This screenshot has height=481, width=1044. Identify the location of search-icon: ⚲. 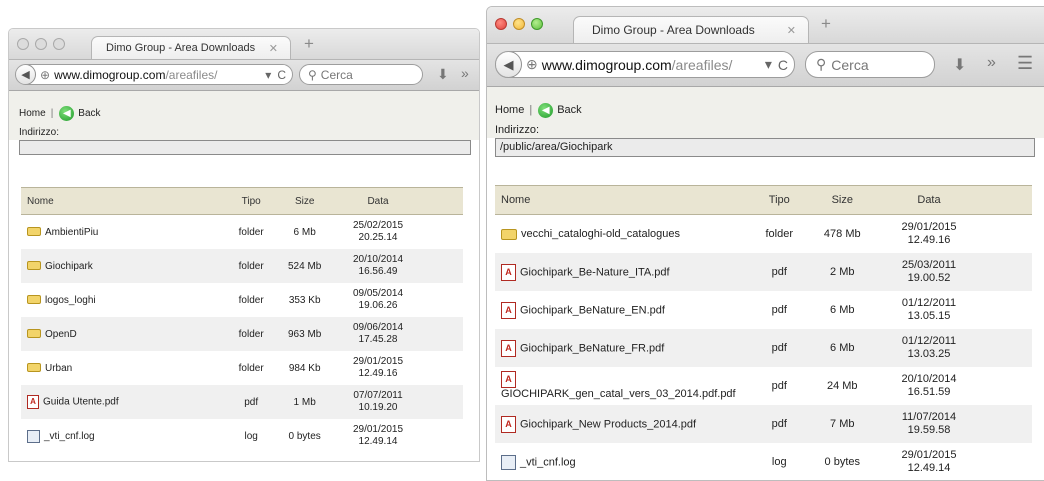
(312, 74).